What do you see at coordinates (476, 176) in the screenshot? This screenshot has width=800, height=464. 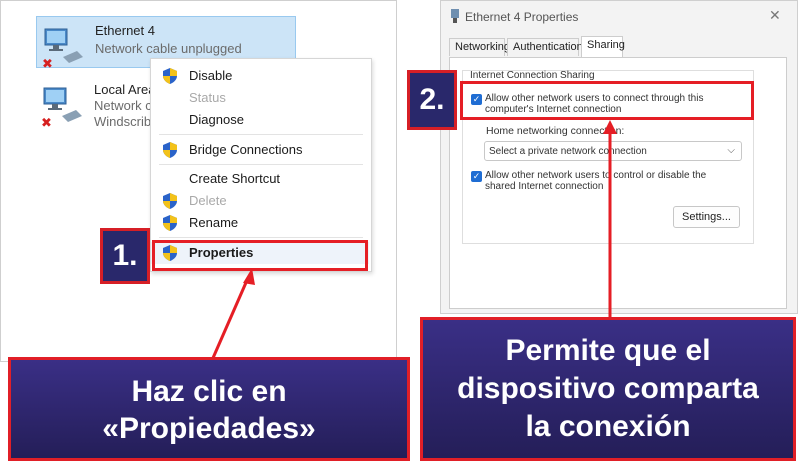 I see `allow-control-checkbox: ✓` at bounding box center [476, 176].